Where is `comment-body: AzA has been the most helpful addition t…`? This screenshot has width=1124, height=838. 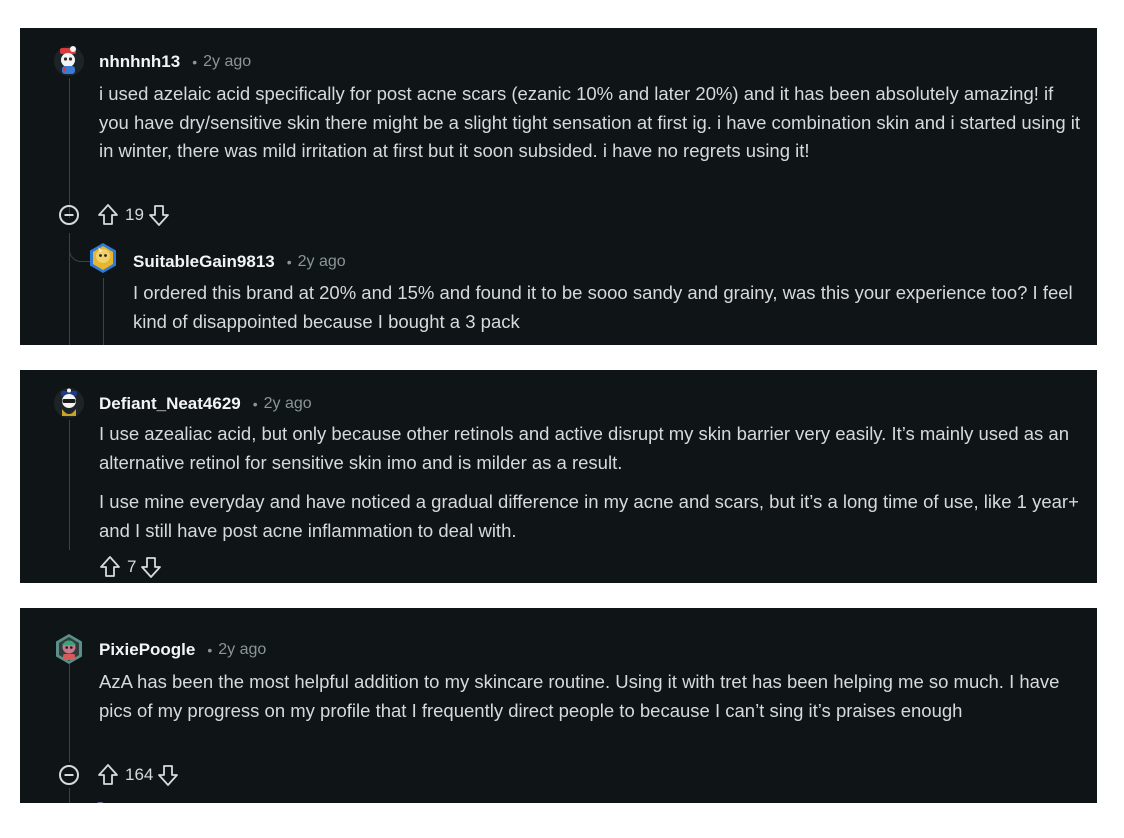 comment-body: AzA has been the most helpful addition t… is located at coordinates (586, 696).